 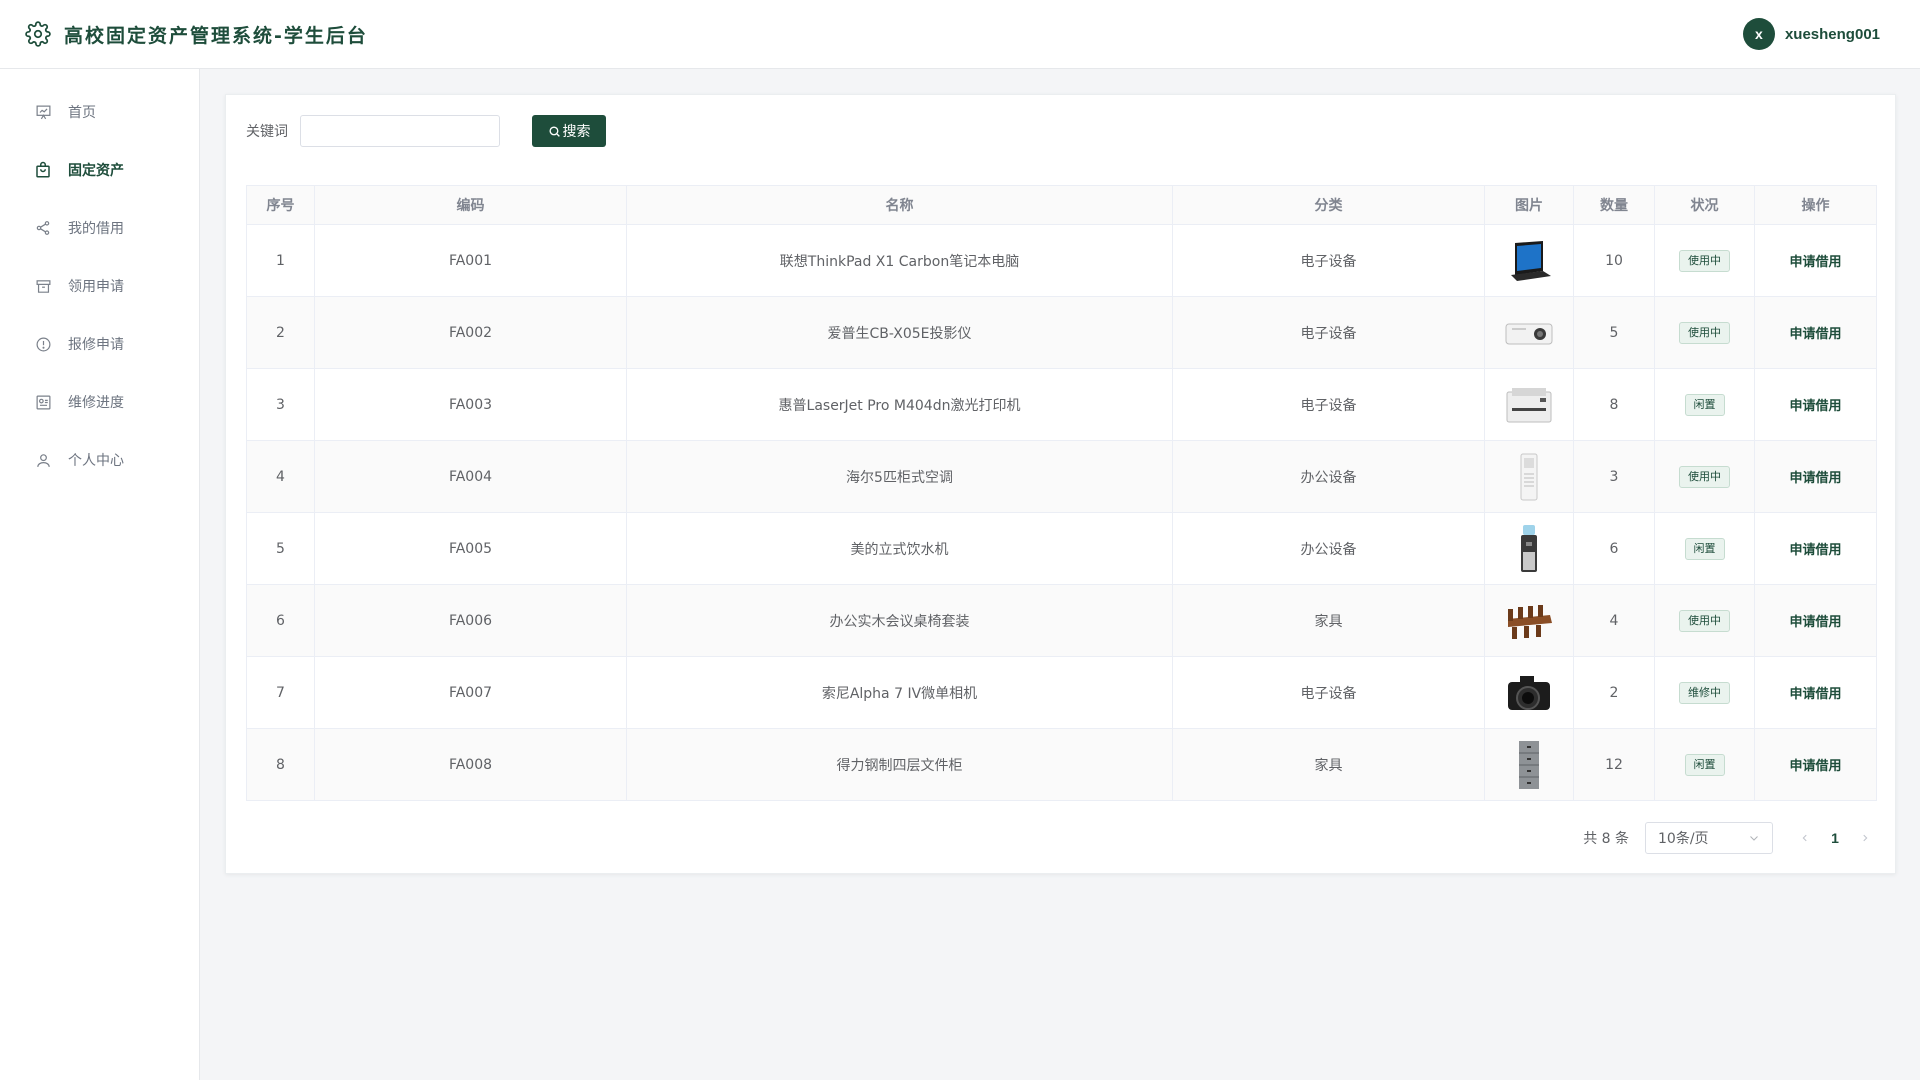 I want to click on status-badge: 维修中, so click(x=1704, y=692).